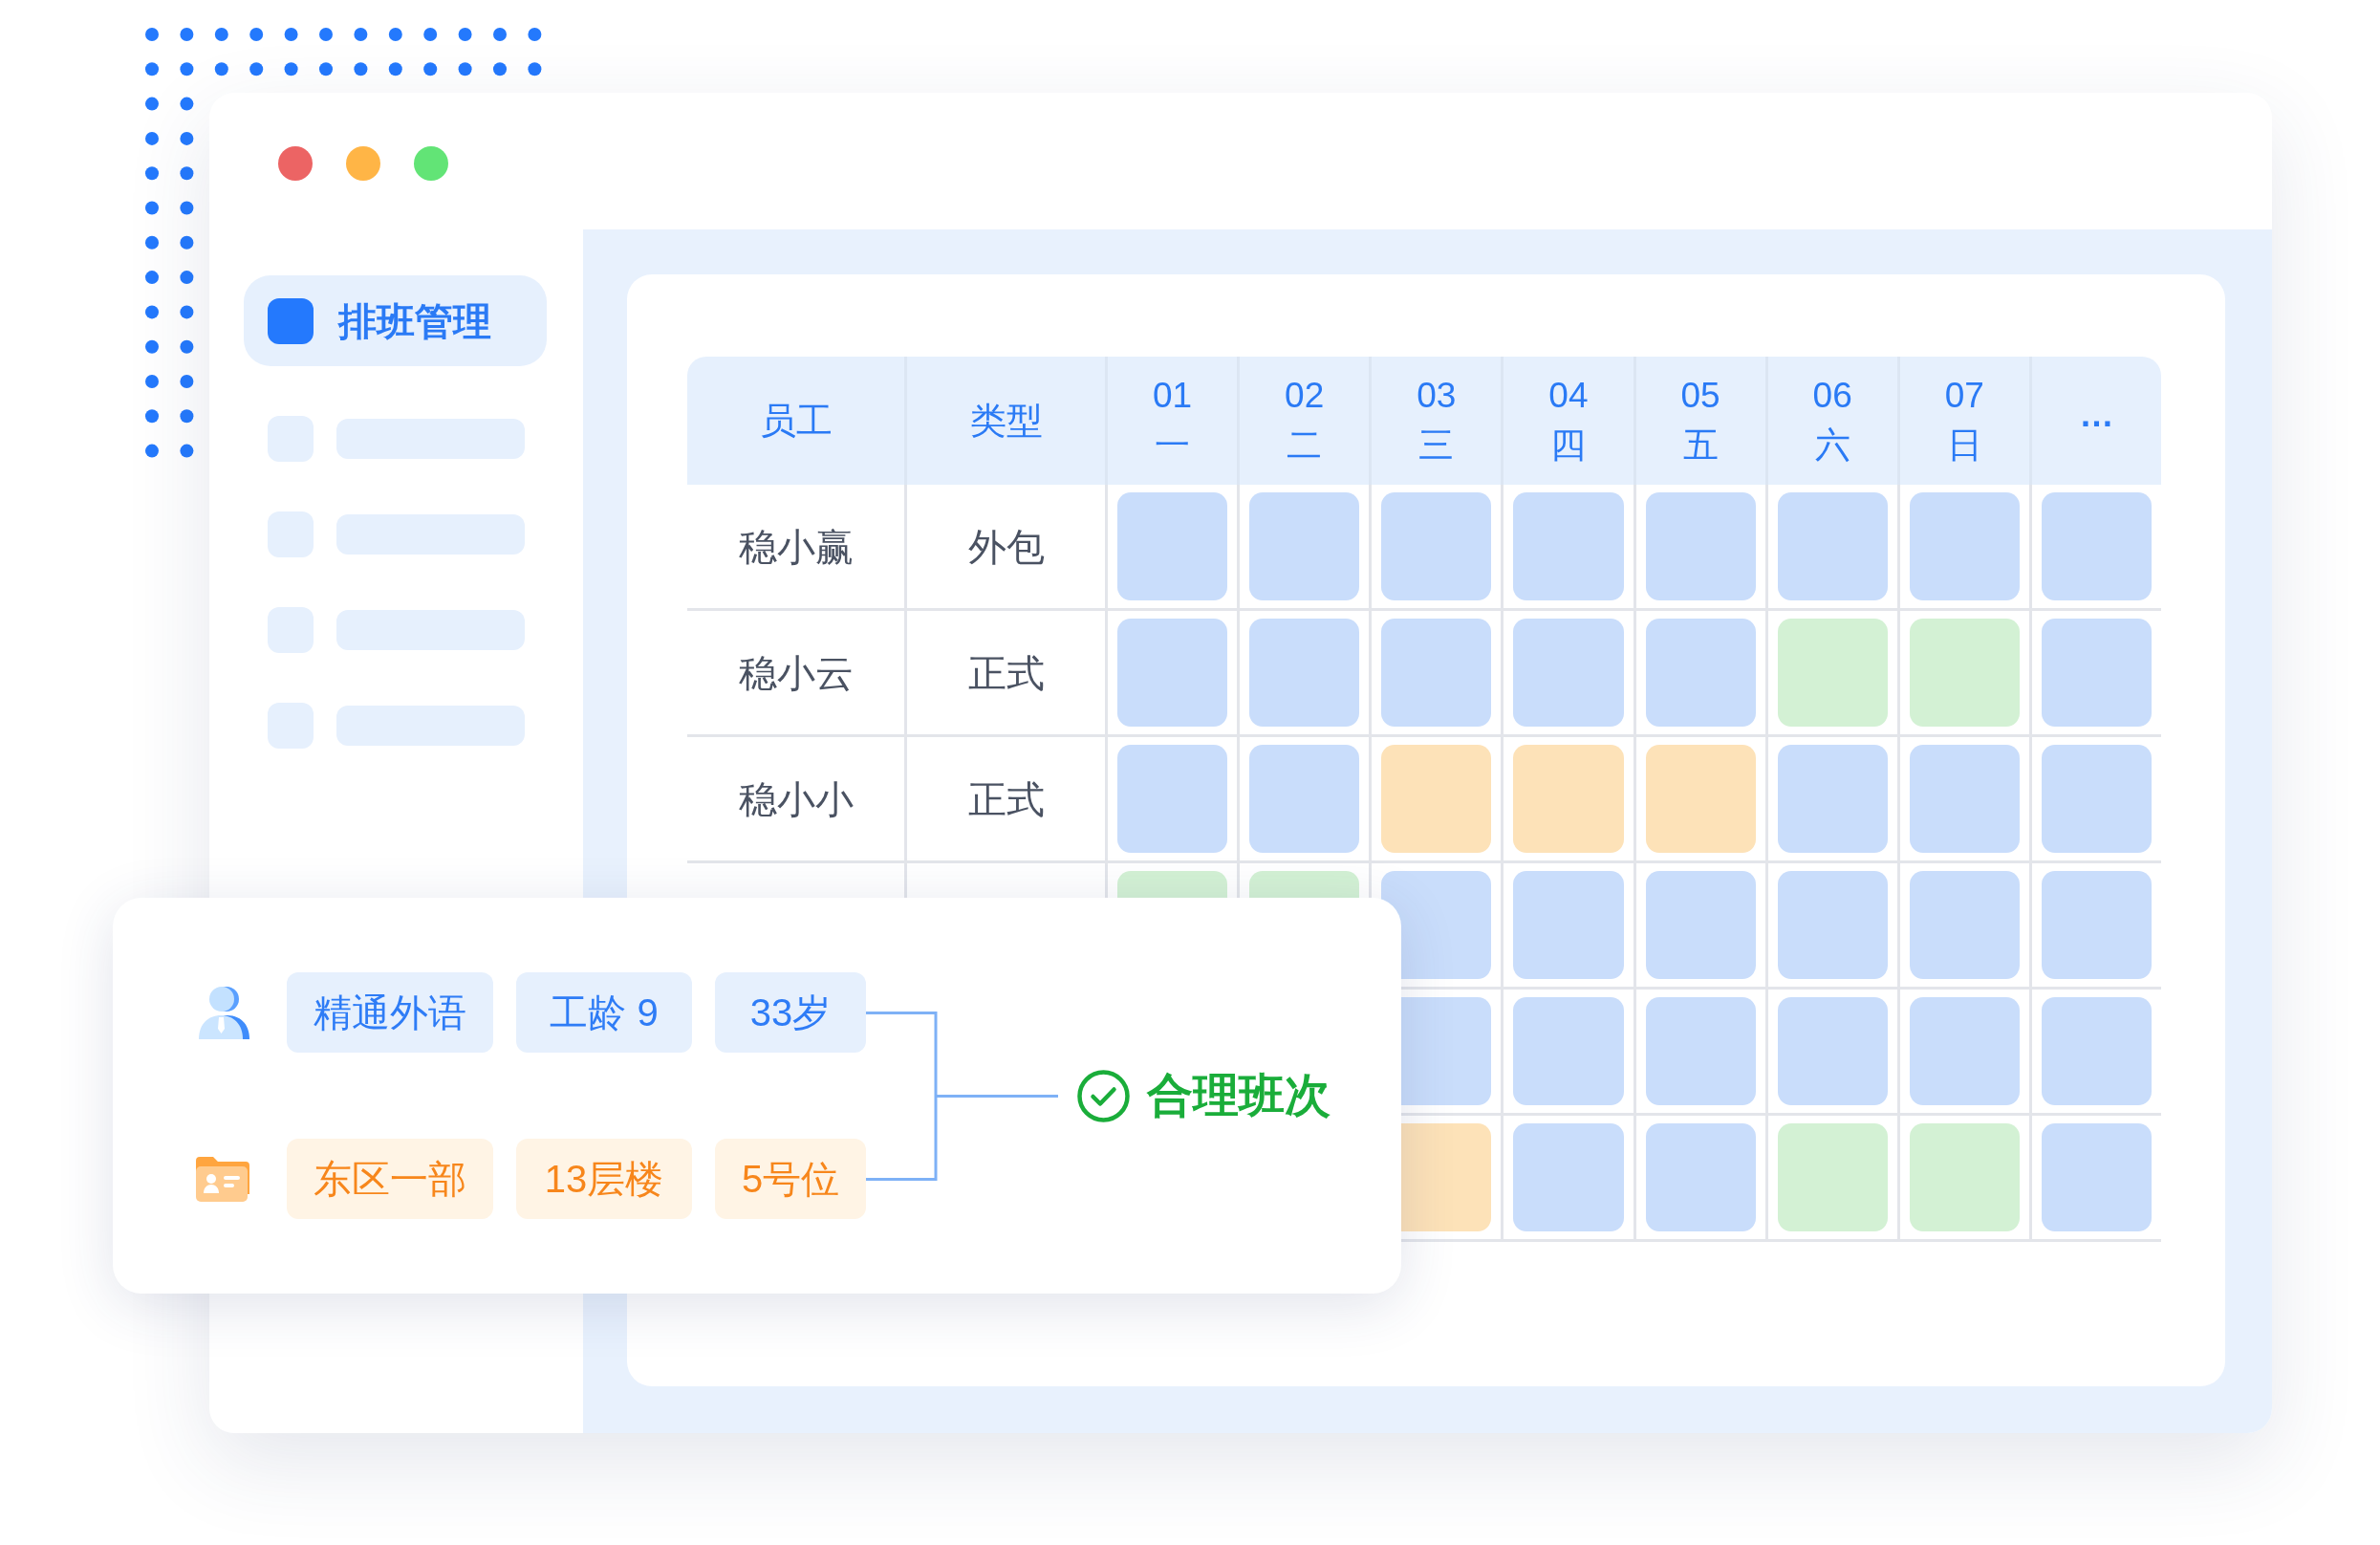 The width and height of the screenshot is (2380, 1545). What do you see at coordinates (1437, 445) in the screenshot?
I see `weekday-label: 三` at bounding box center [1437, 445].